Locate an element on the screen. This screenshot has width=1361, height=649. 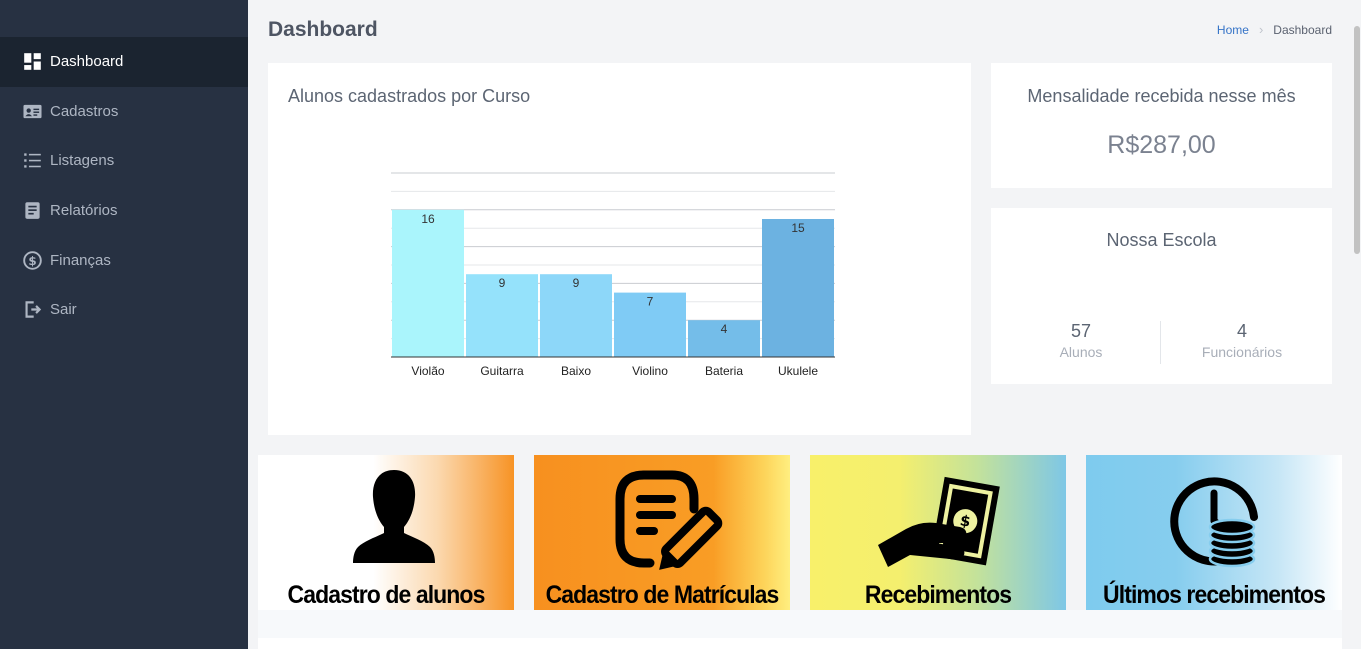
tile-label: Cadastro de alunos is located at coordinates (386, 595).